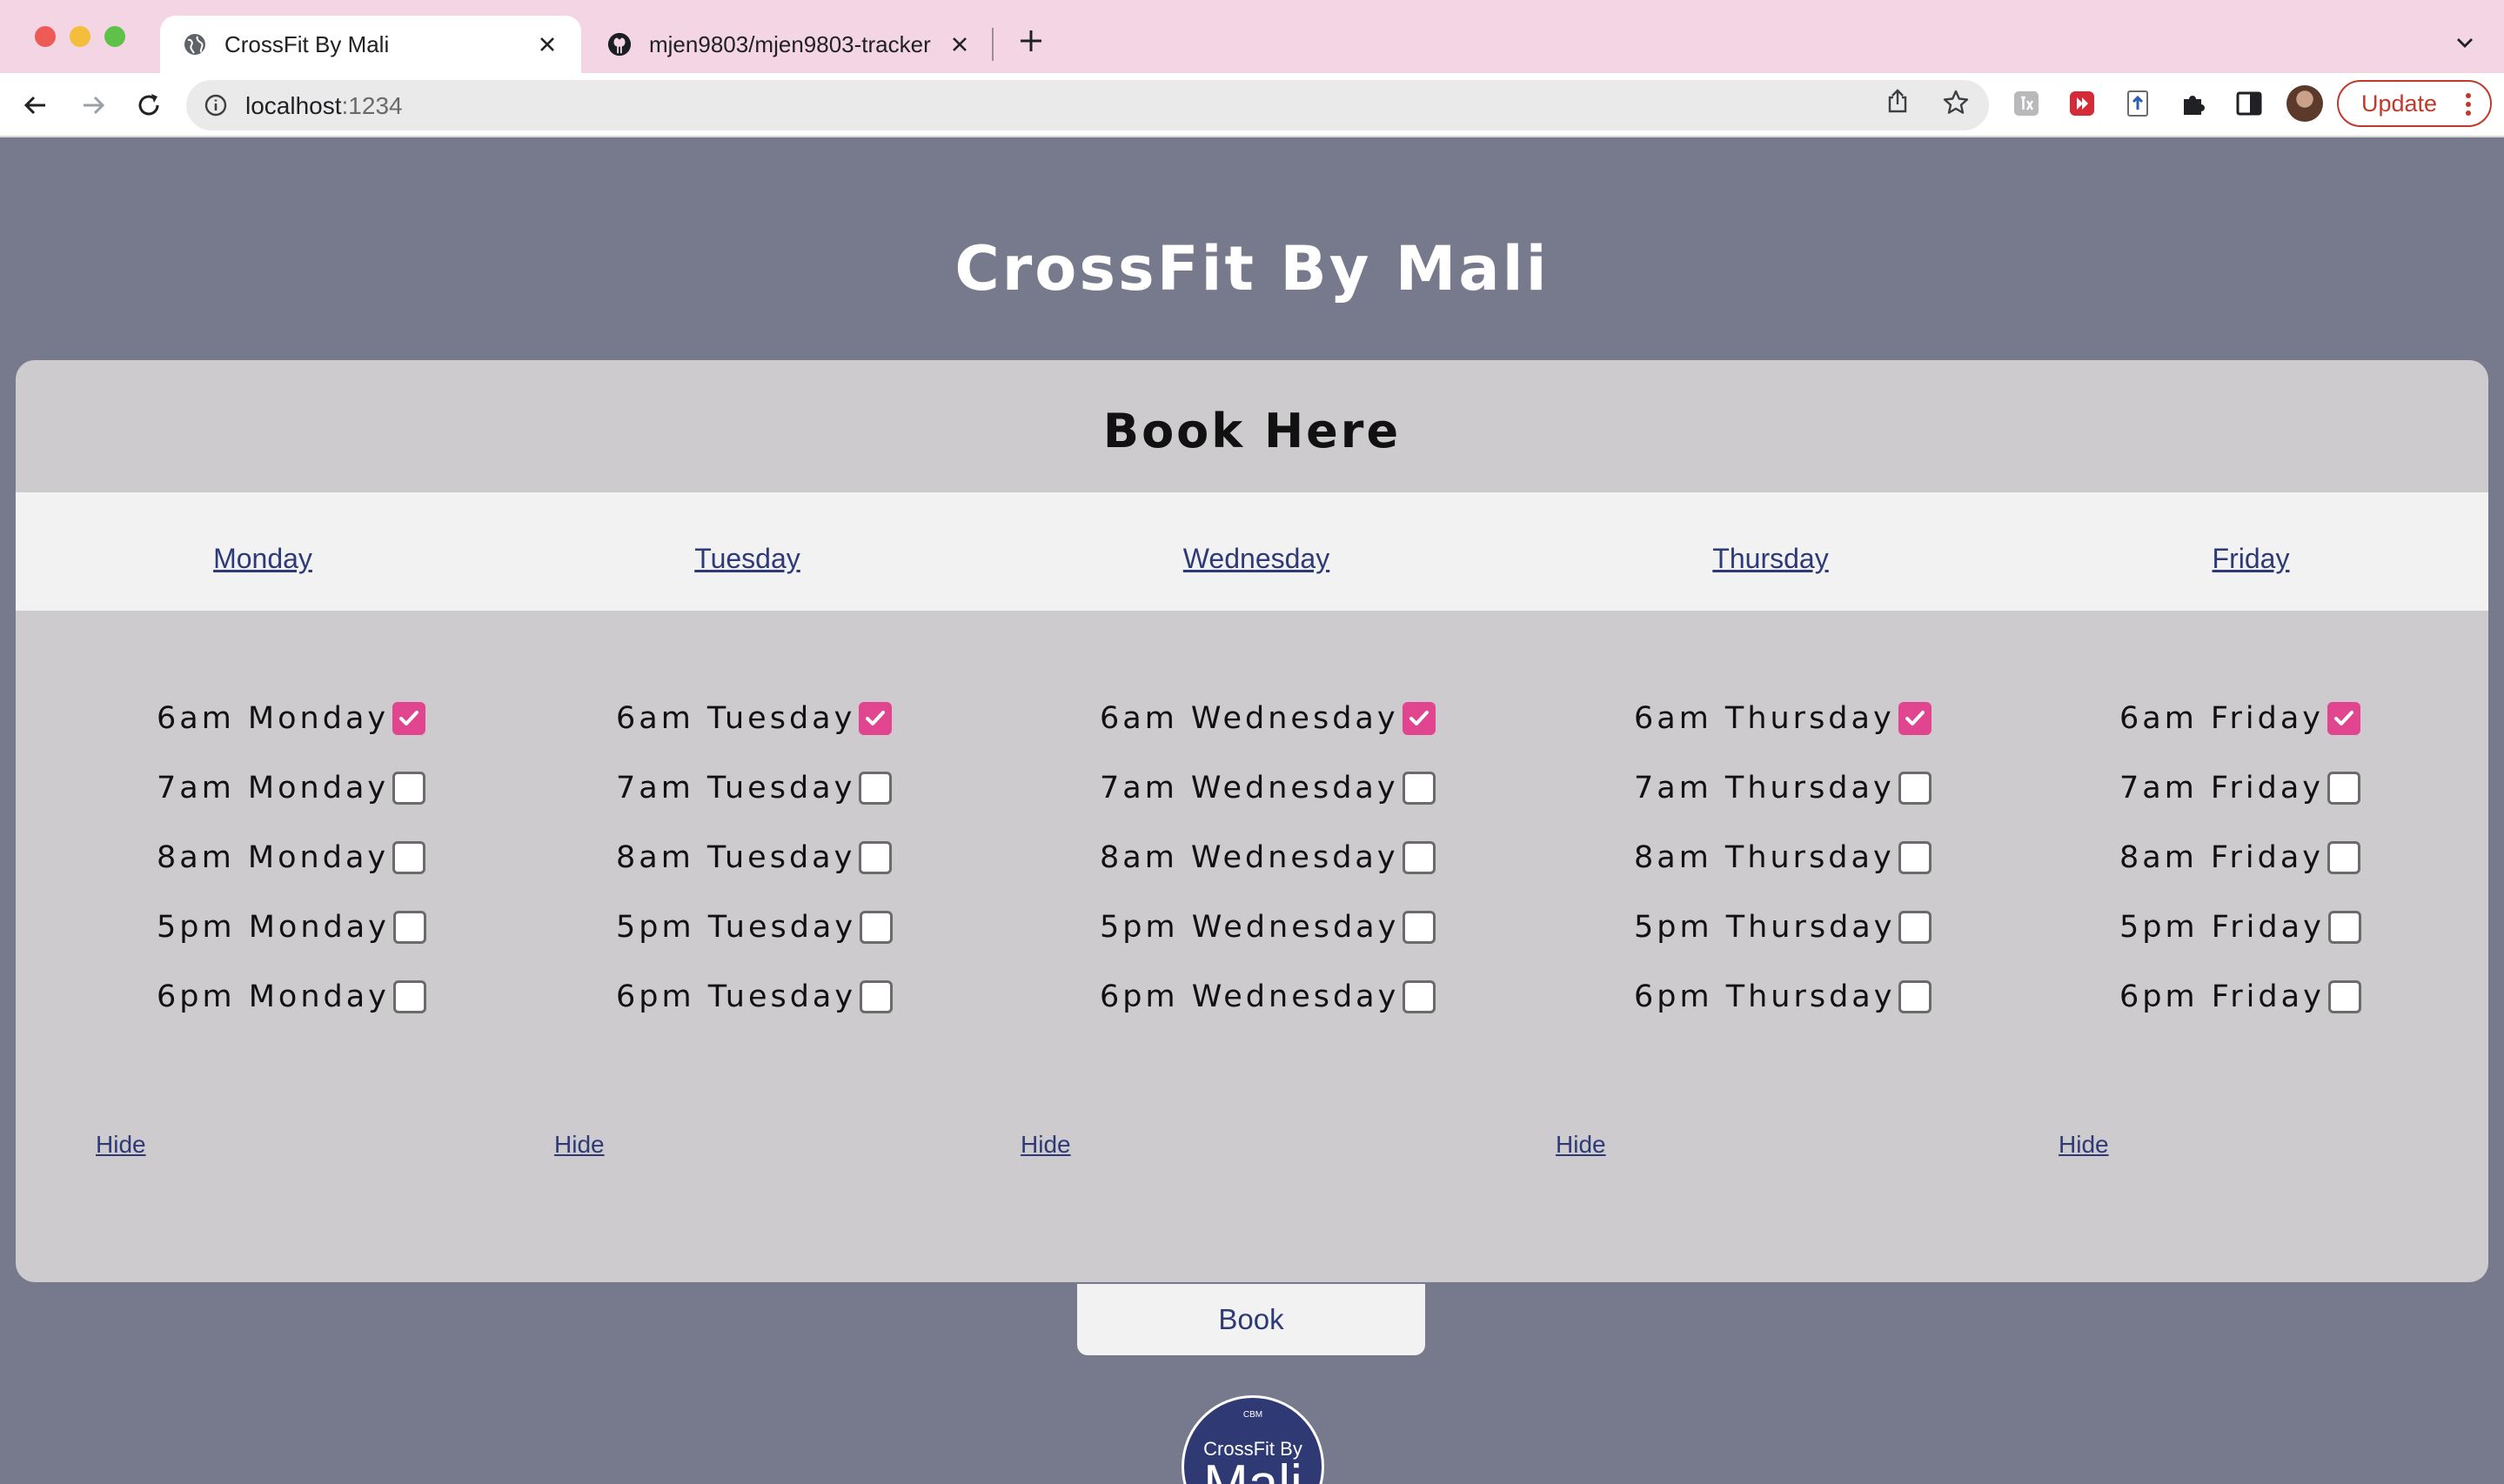 This screenshot has height=1484, width=2504. What do you see at coordinates (2465, 43) in the screenshot?
I see `tab-search-chevron-icon` at bounding box center [2465, 43].